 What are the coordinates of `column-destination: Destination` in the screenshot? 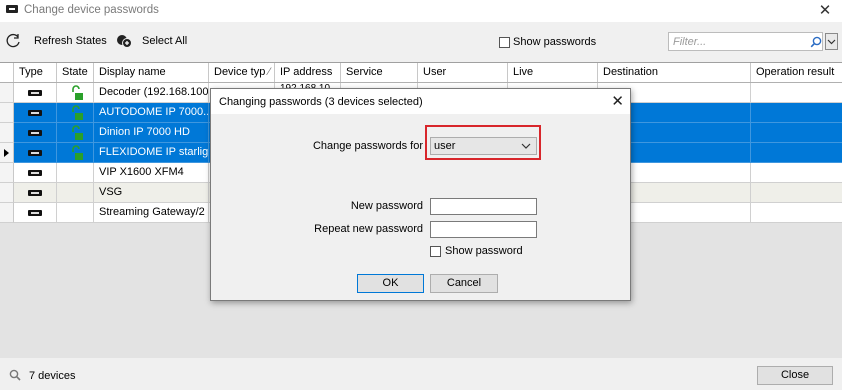 It's located at (674, 72).